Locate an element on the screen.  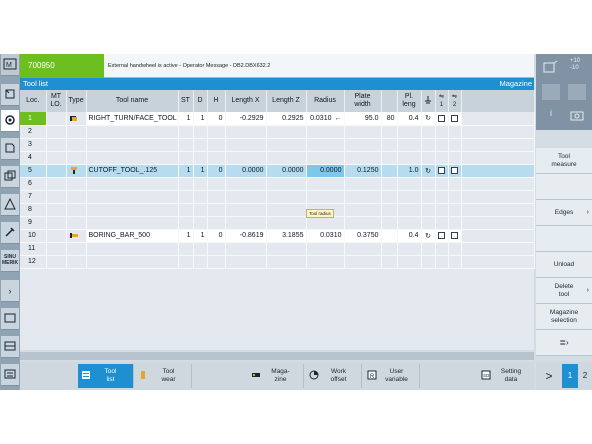
table-row: 2 is located at coordinates (277, 132).